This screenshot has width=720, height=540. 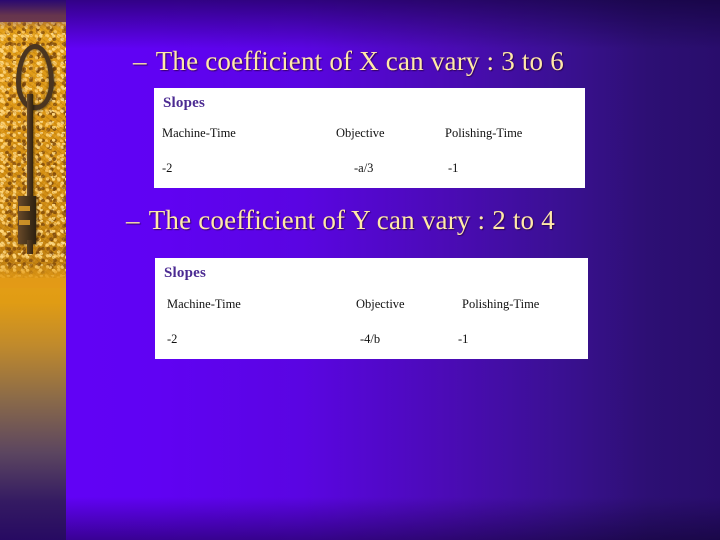 I want to click on bullet-text-y: The coefficient of Y can vary : 2 to 4, so click(x=351, y=220).